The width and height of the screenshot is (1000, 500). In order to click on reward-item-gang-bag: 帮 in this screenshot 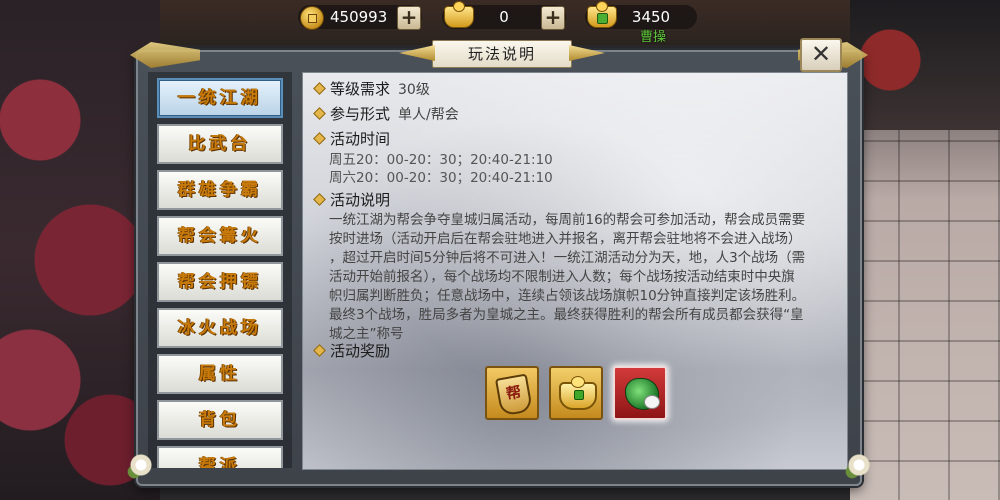, I will do `click(512, 393)`.